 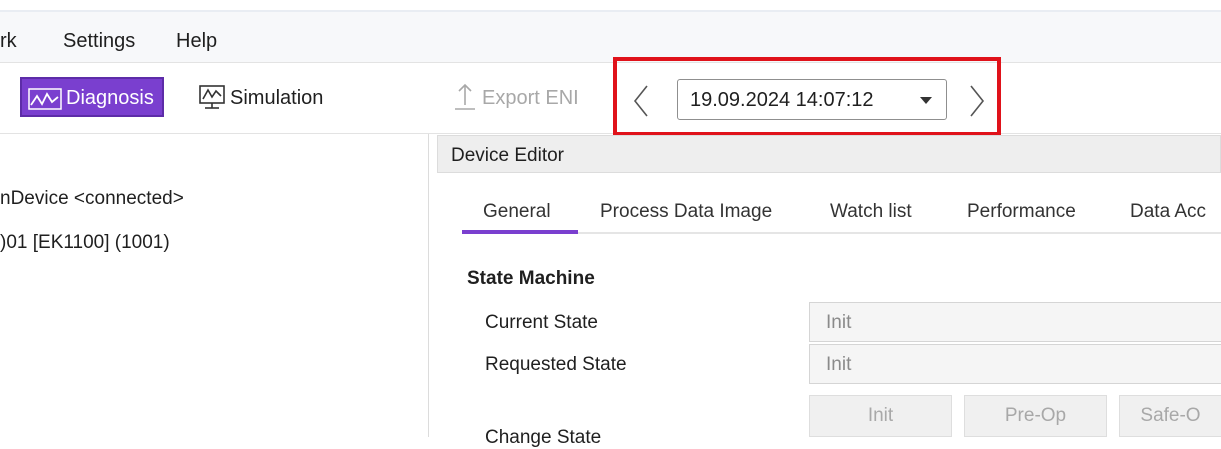 What do you see at coordinates (1035, 416) in the screenshot?
I see `pre-op-button: Pre-Op` at bounding box center [1035, 416].